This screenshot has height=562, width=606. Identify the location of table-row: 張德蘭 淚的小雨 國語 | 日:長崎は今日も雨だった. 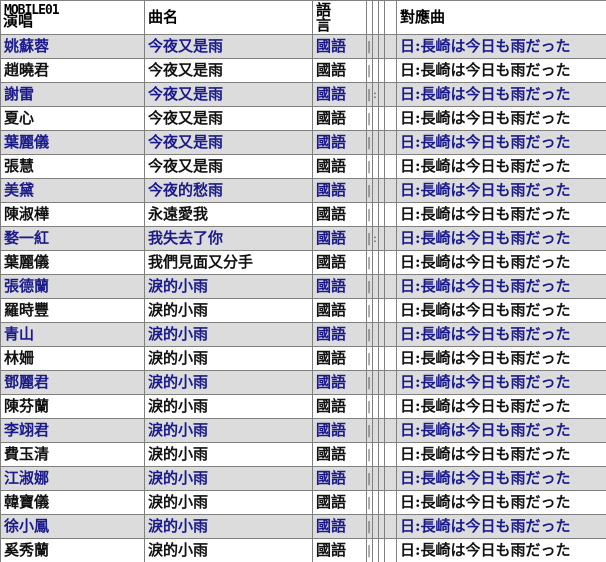
(303, 286).